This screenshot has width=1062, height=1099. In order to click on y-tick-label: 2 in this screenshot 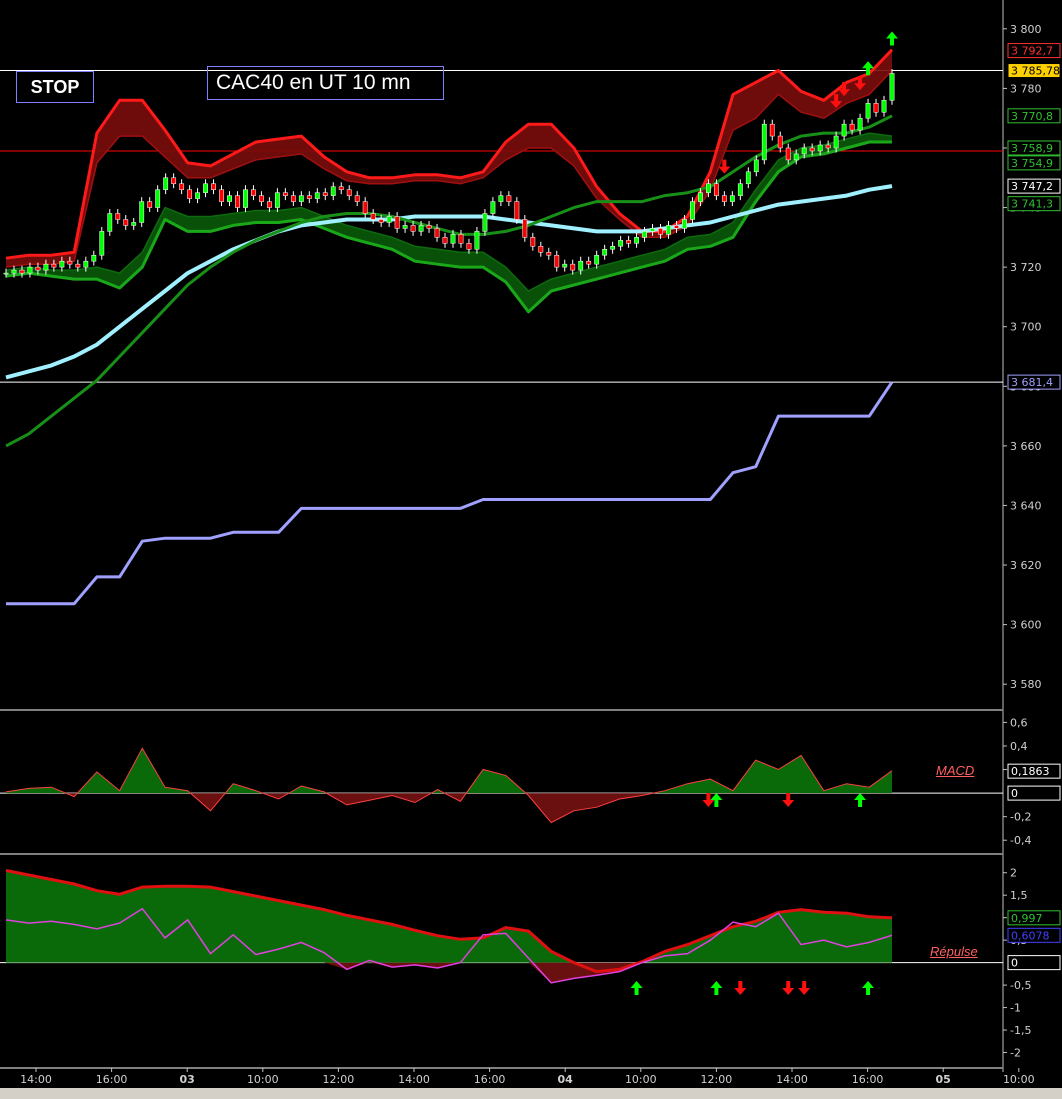, I will do `click(1013, 873)`.